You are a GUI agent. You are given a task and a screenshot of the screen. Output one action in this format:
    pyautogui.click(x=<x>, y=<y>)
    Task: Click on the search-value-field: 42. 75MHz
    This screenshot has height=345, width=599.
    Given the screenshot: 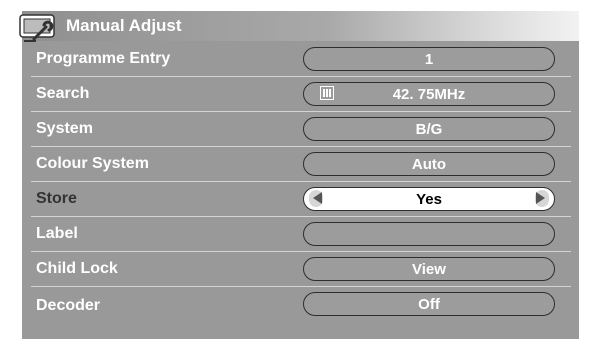 What is the action you would take?
    pyautogui.click(x=429, y=94)
    